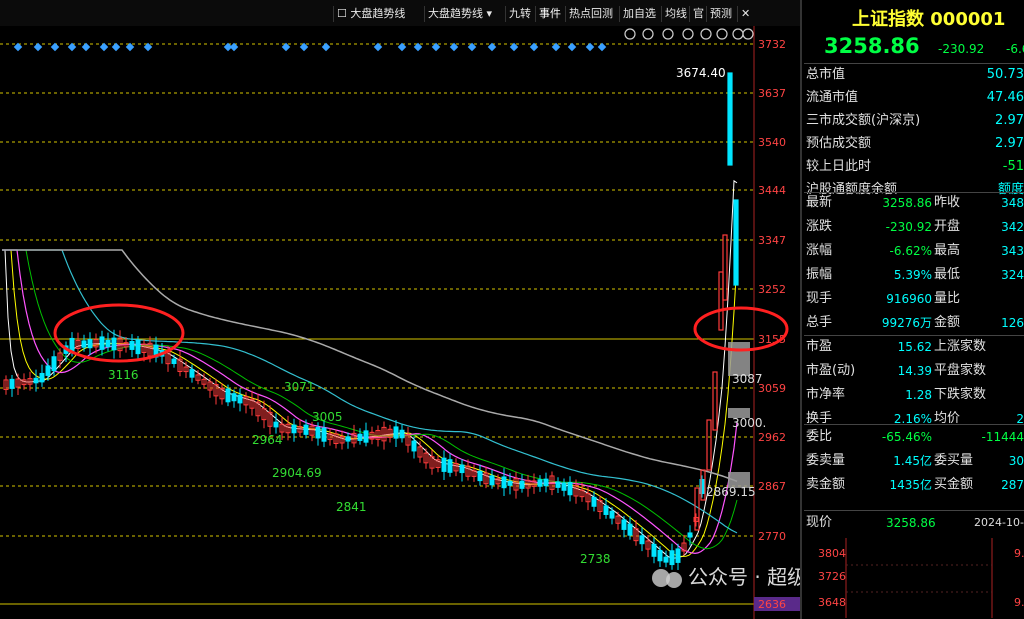 The width and height of the screenshot is (1024, 619). I want to click on quote-label: 涨幅, so click(819, 250).